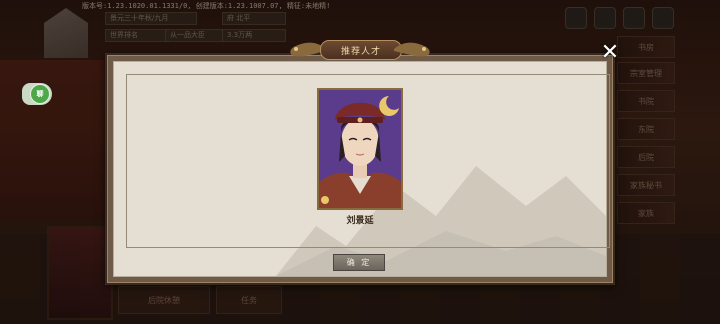 The image size is (720, 324). I want to click on character-name: 刘景延, so click(360, 221).